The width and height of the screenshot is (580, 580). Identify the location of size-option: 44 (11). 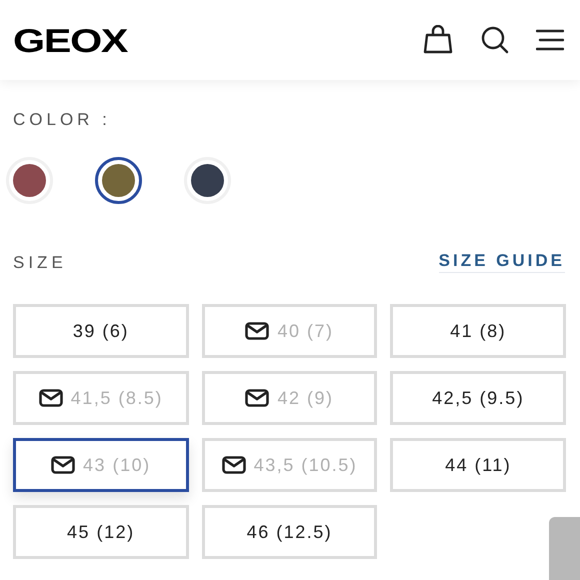
(478, 465).